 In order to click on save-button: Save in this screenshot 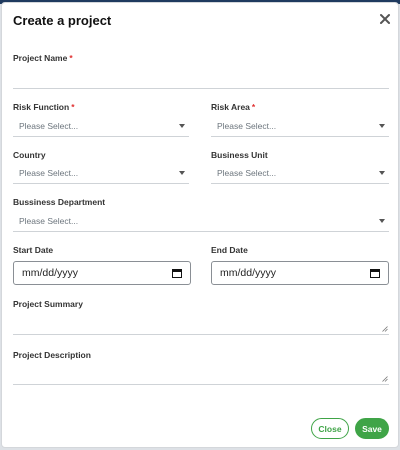, I will do `click(372, 428)`.